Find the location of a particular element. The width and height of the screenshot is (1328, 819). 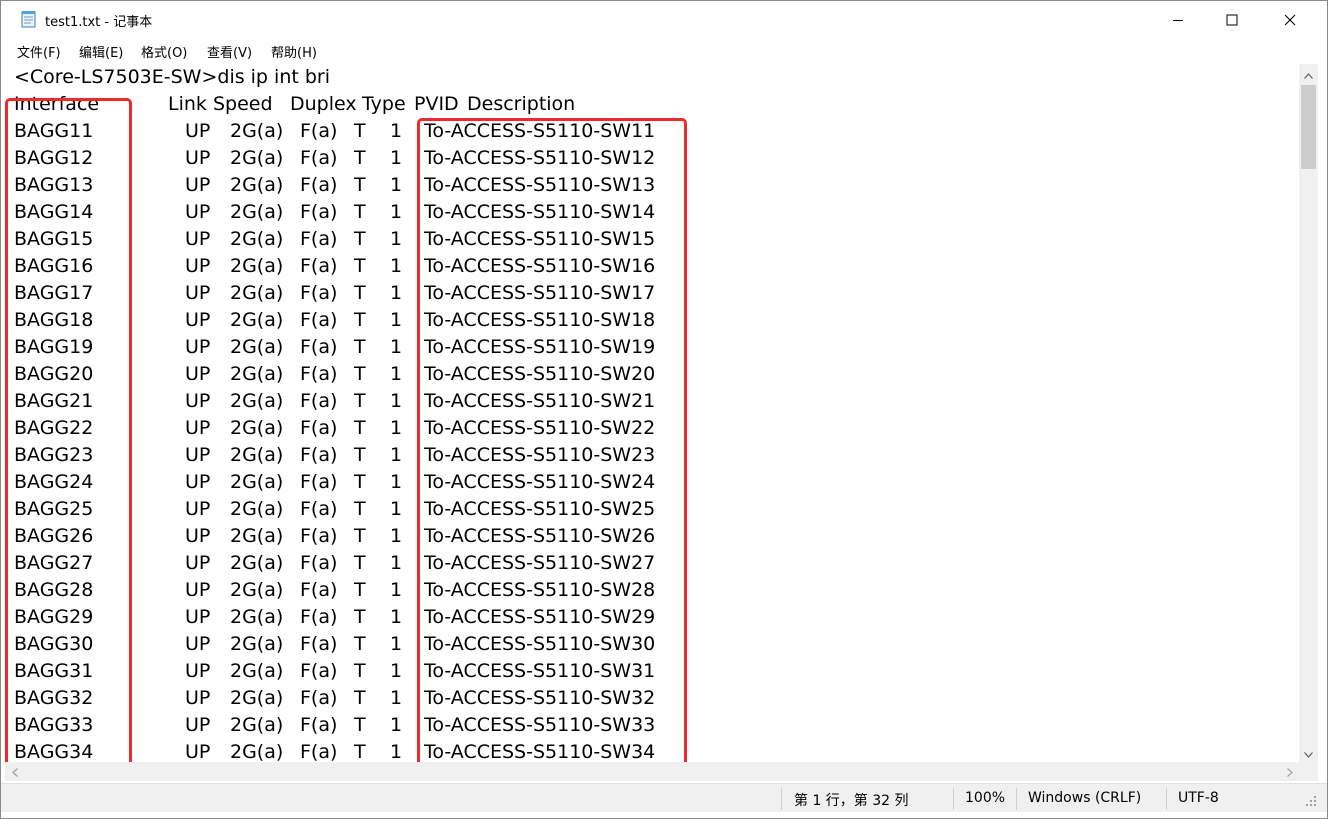

close-icon is located at coordinates (1290, 20).